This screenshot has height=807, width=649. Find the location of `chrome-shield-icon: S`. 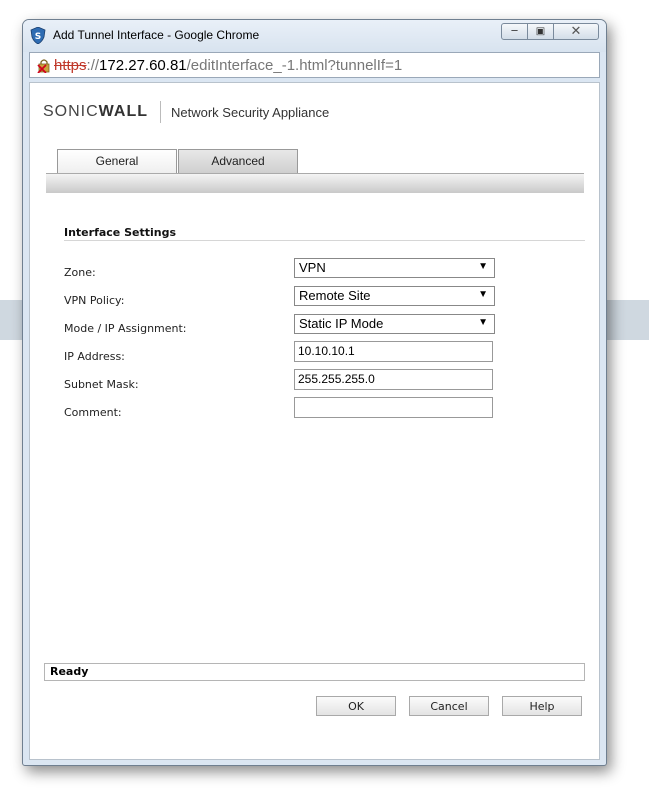

chrome-shield-icon: S is located at coordinates (38, 35).